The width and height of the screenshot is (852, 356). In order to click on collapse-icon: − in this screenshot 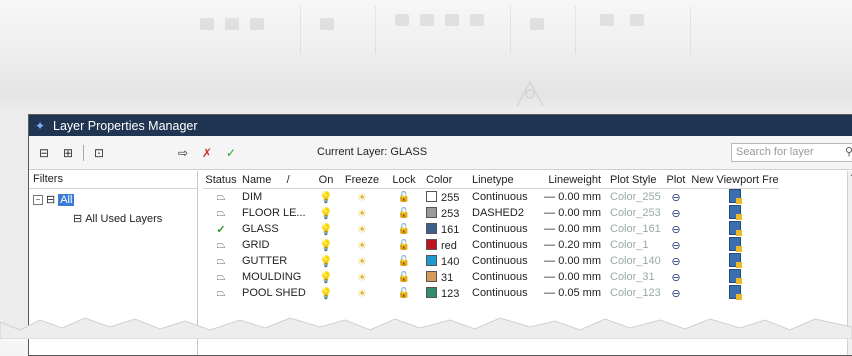, I will do `click(38, 199)`.